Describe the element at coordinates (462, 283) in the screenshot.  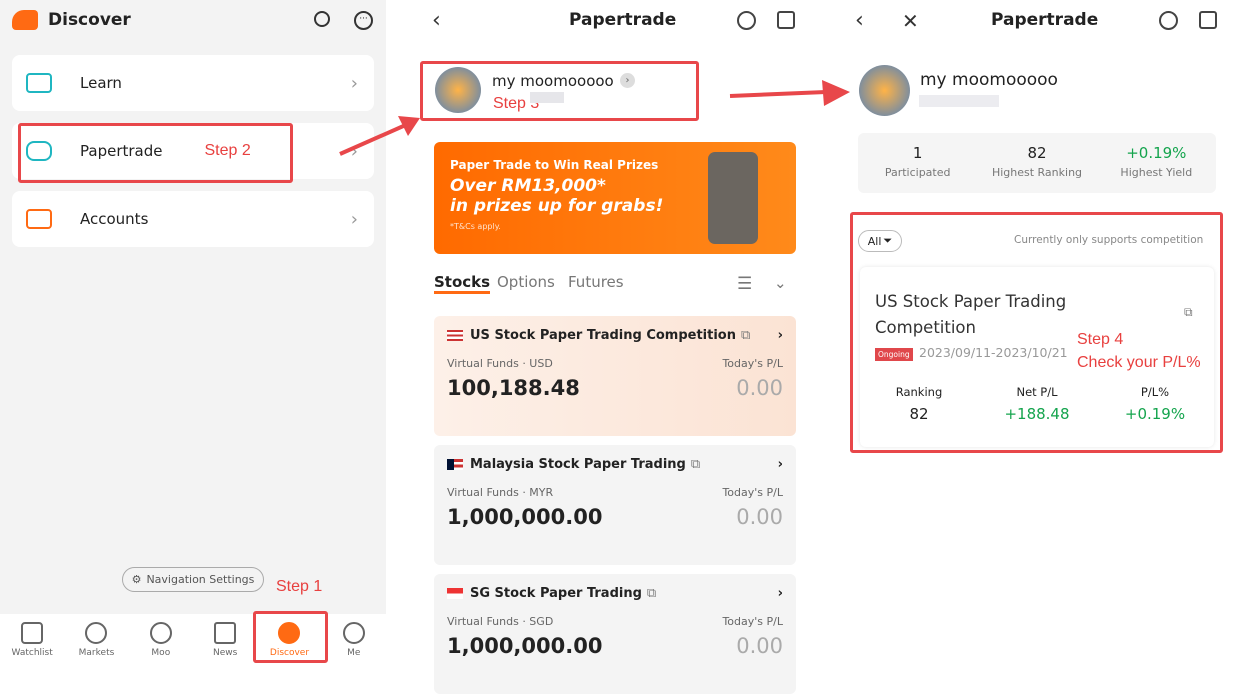
I see `tab-stocks: Stocks` at that location.